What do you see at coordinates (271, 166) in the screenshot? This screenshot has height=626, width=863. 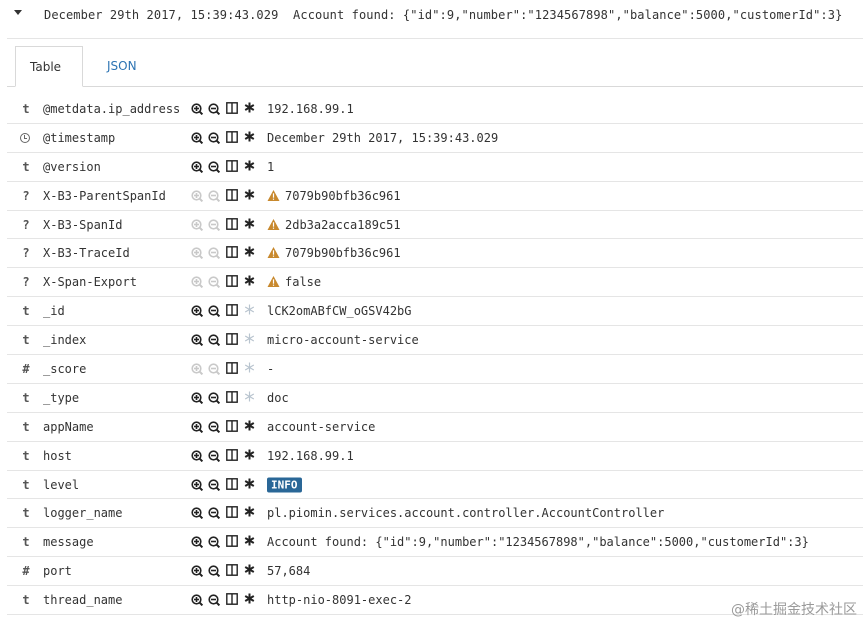 I see `field-value: 1` at bounding box center [271, 166].